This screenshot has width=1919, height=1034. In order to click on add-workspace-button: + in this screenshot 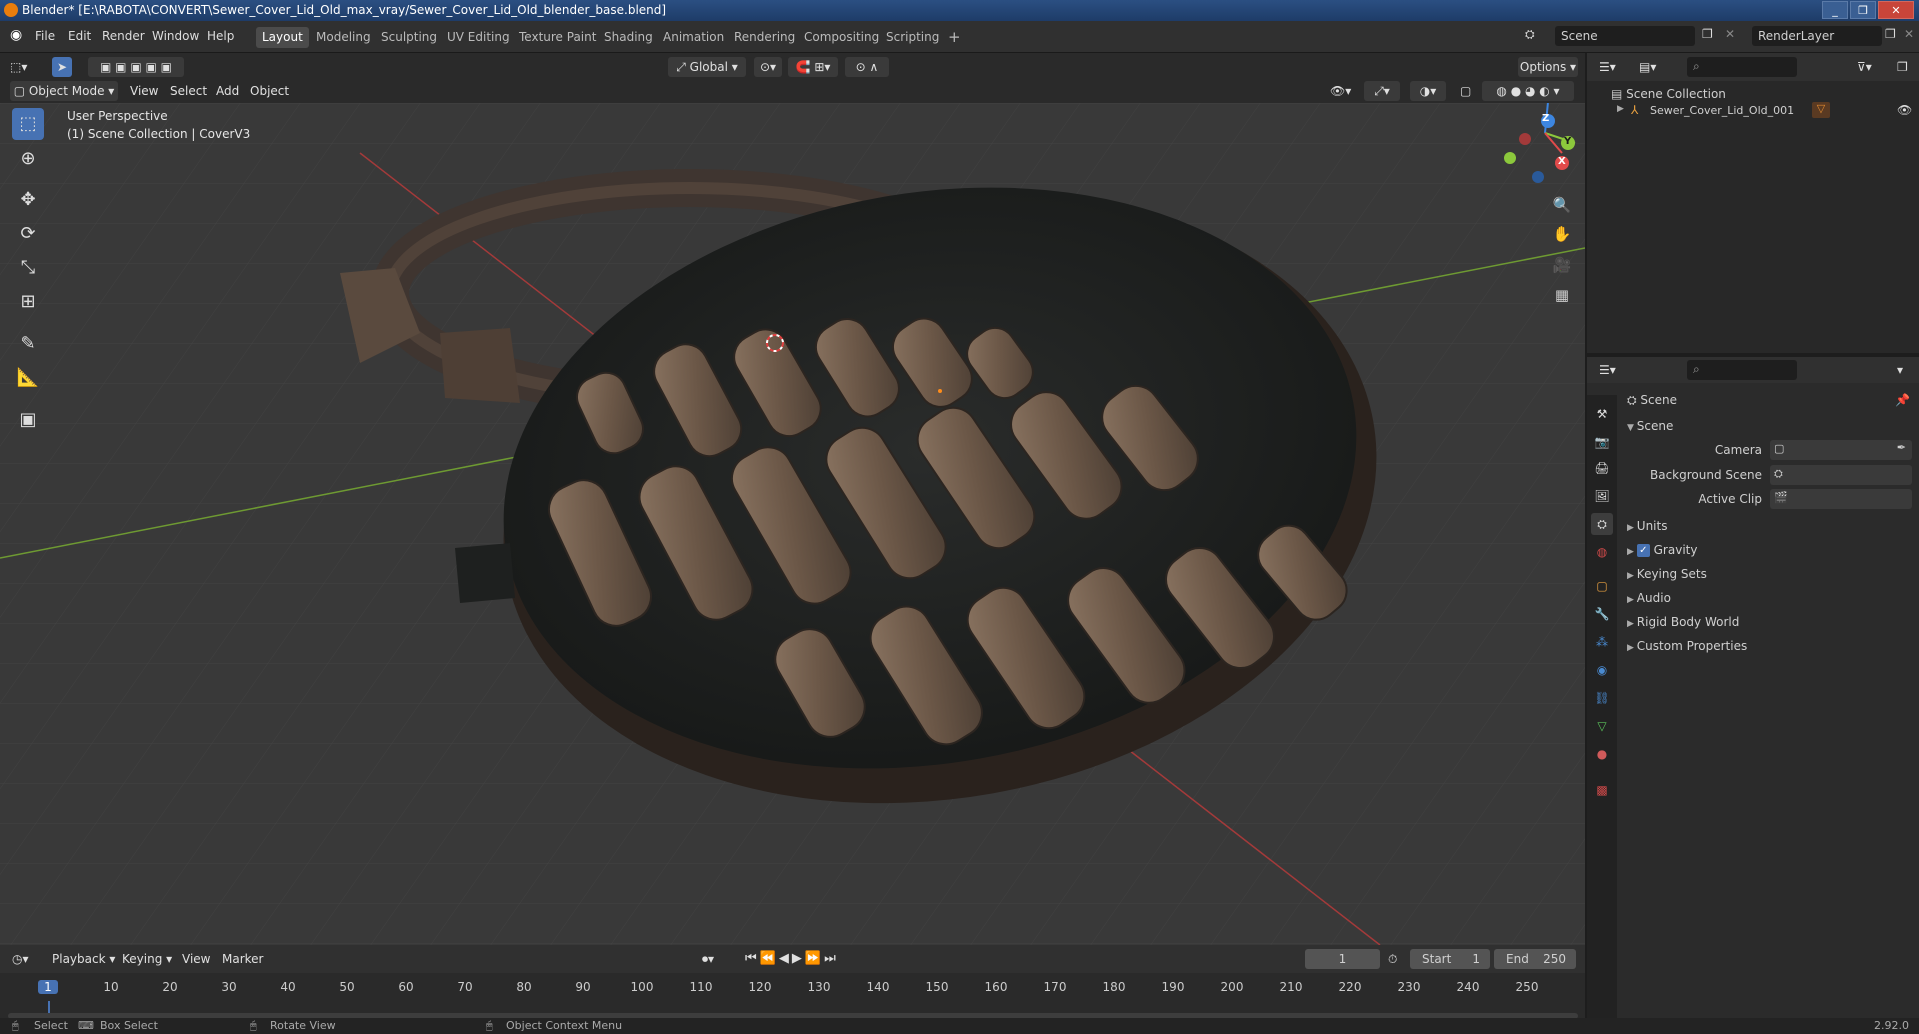, I will do `click(954, 37)`.